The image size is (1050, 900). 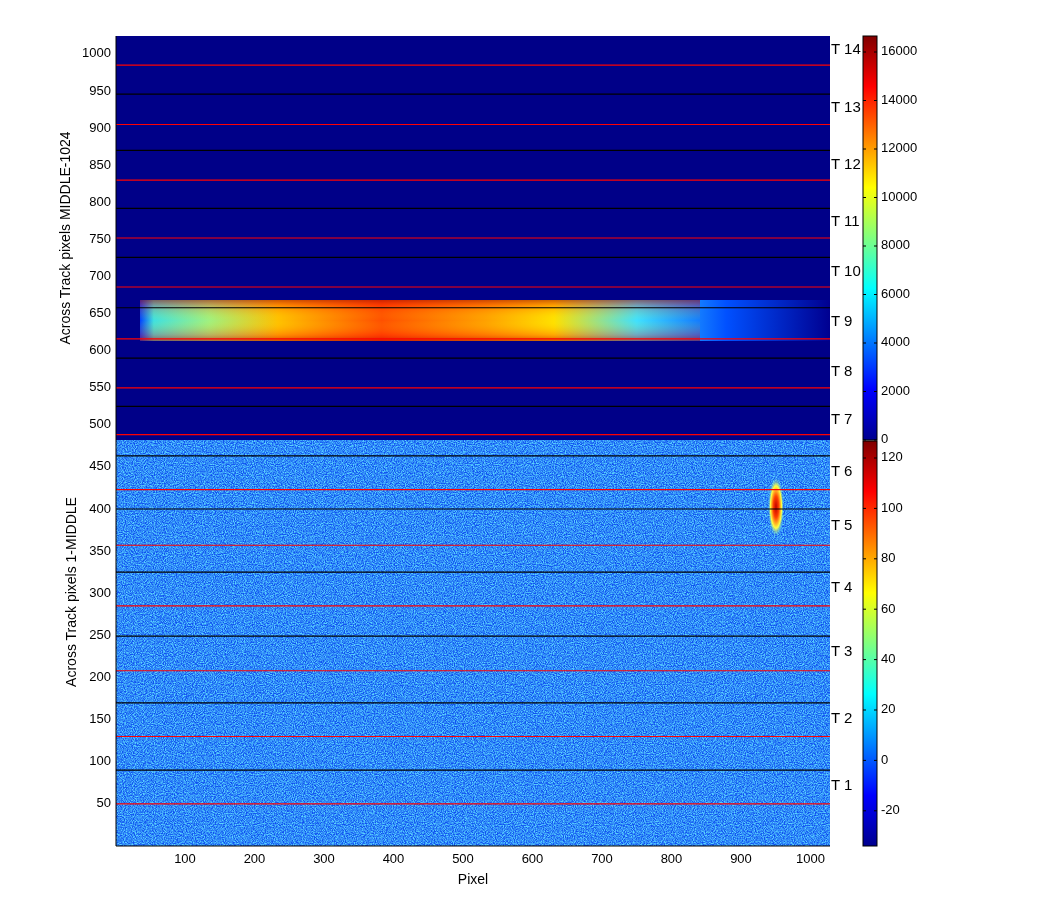 What do you see at coordinates (895, 245) in the screenshot?
I see `tick-label: 8000` at bounding box center [895, 245].